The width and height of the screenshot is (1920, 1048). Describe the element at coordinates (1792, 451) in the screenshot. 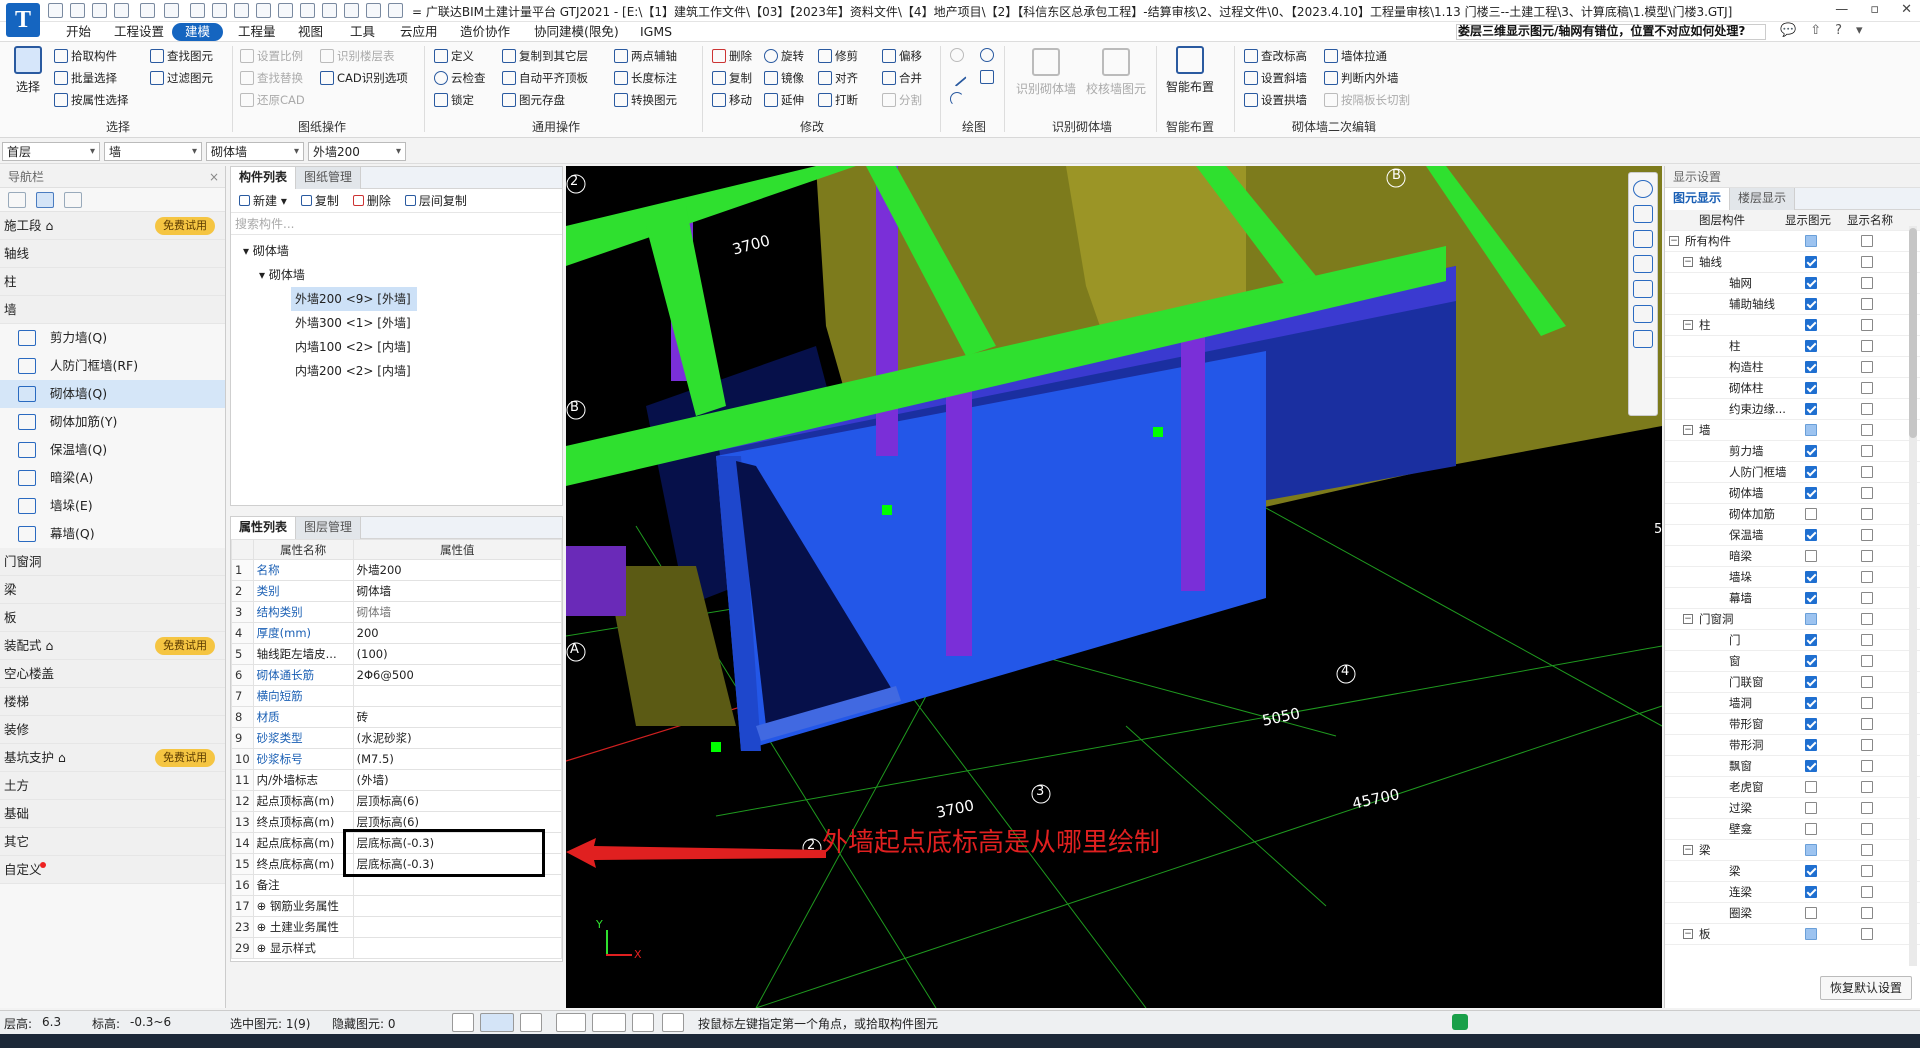

I see `display-tree-row: 剪力墙` at that location.